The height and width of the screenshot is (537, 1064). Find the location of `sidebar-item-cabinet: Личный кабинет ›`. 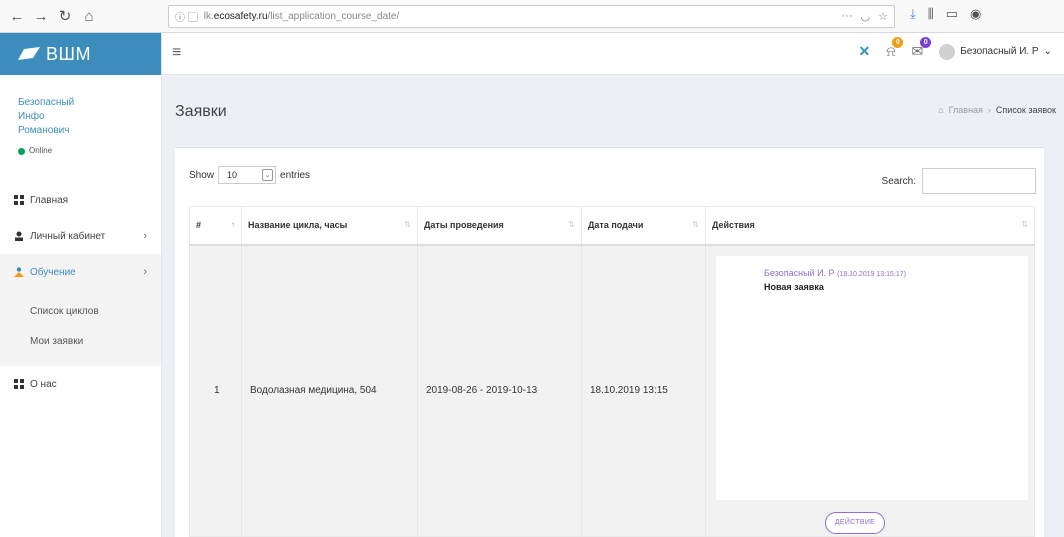

sidebar-item-cabinet: Личный кабинет › is located at coordinates (80, 236).